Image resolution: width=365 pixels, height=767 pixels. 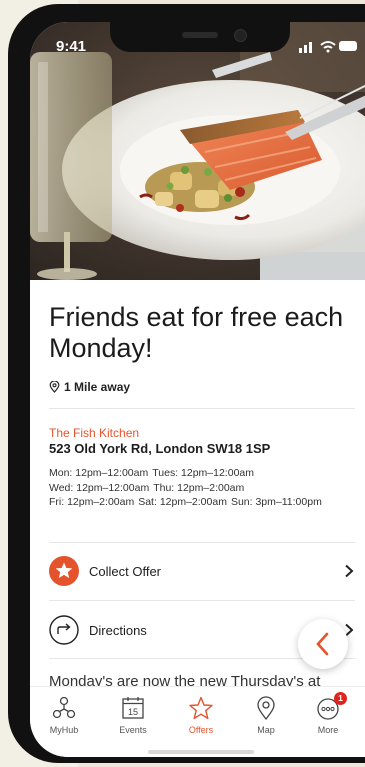 What do you see at coordinates (201, 752) in the screenshot?
I see `home-indicator` at bounding box center [201, 752].